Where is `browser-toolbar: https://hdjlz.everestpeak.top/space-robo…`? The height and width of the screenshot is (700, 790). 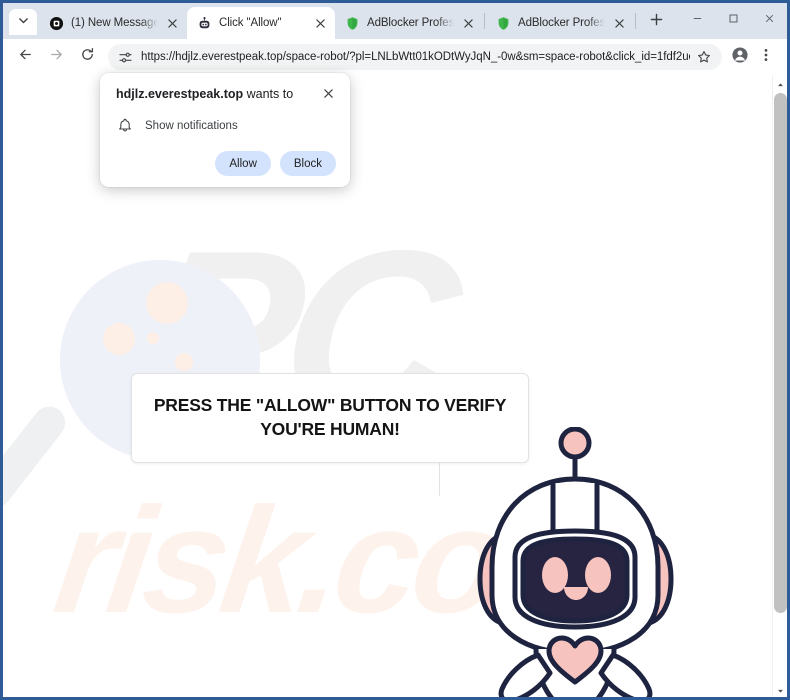 browser-toolbar: https://hdjlz.everestpeak.top/space-robo… is located at coordinates (395, 57).